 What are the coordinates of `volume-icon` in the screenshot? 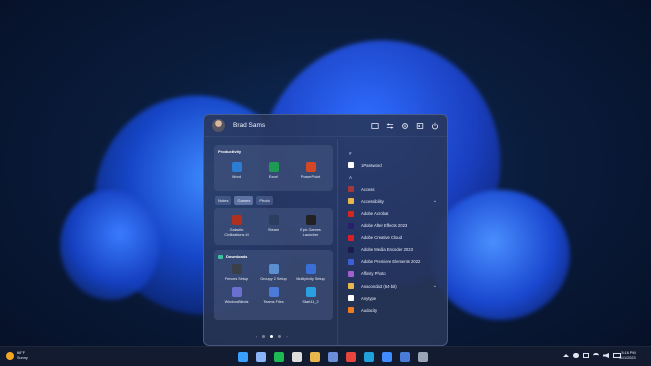 It's located at (606, 355).